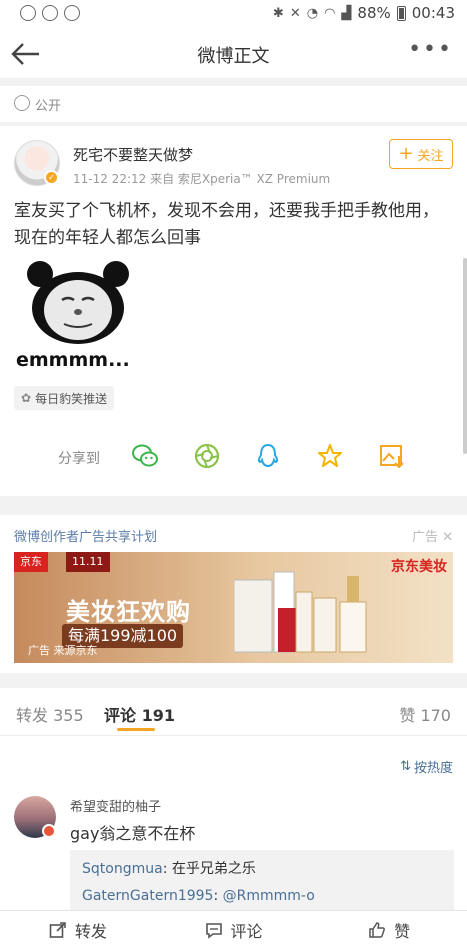 The height and width of the screenshot is (949, 467). What do you see at coordinates (50, 714) in the screenshot?
I see `tab-repost: 转发 355` at bounding box center [50, 714].